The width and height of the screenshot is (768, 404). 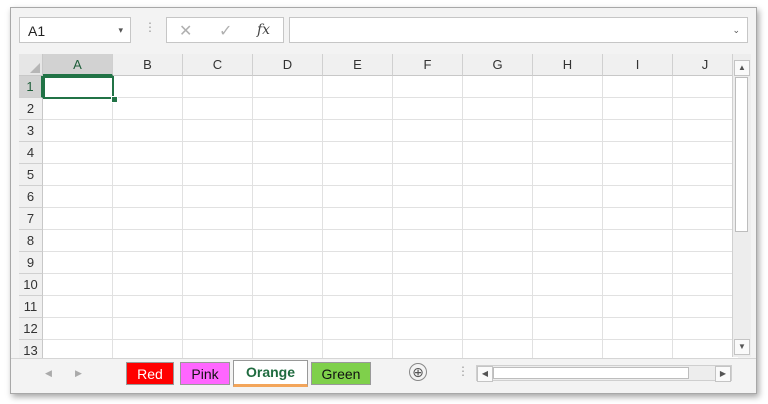 What do you see at coordinates (218, 65) in the screenshot?
I see `column-header: C` at bounding box center [218, 65].